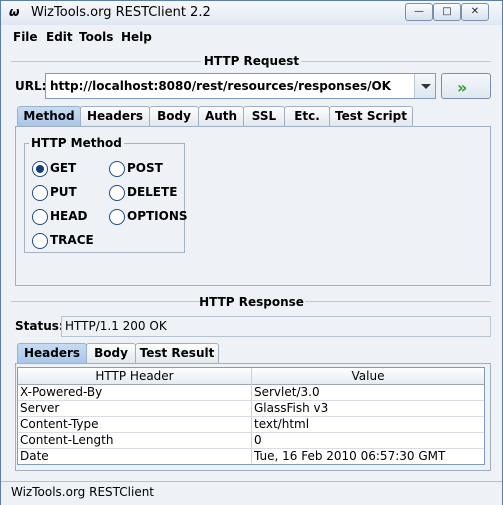 Image resolution: width=503 pixels, height=505 pixels. What do you see at coordinates (251, 408) in the screenshot?
I see `table-row: Server GlassFish v3` at bounding box center [251, 408].